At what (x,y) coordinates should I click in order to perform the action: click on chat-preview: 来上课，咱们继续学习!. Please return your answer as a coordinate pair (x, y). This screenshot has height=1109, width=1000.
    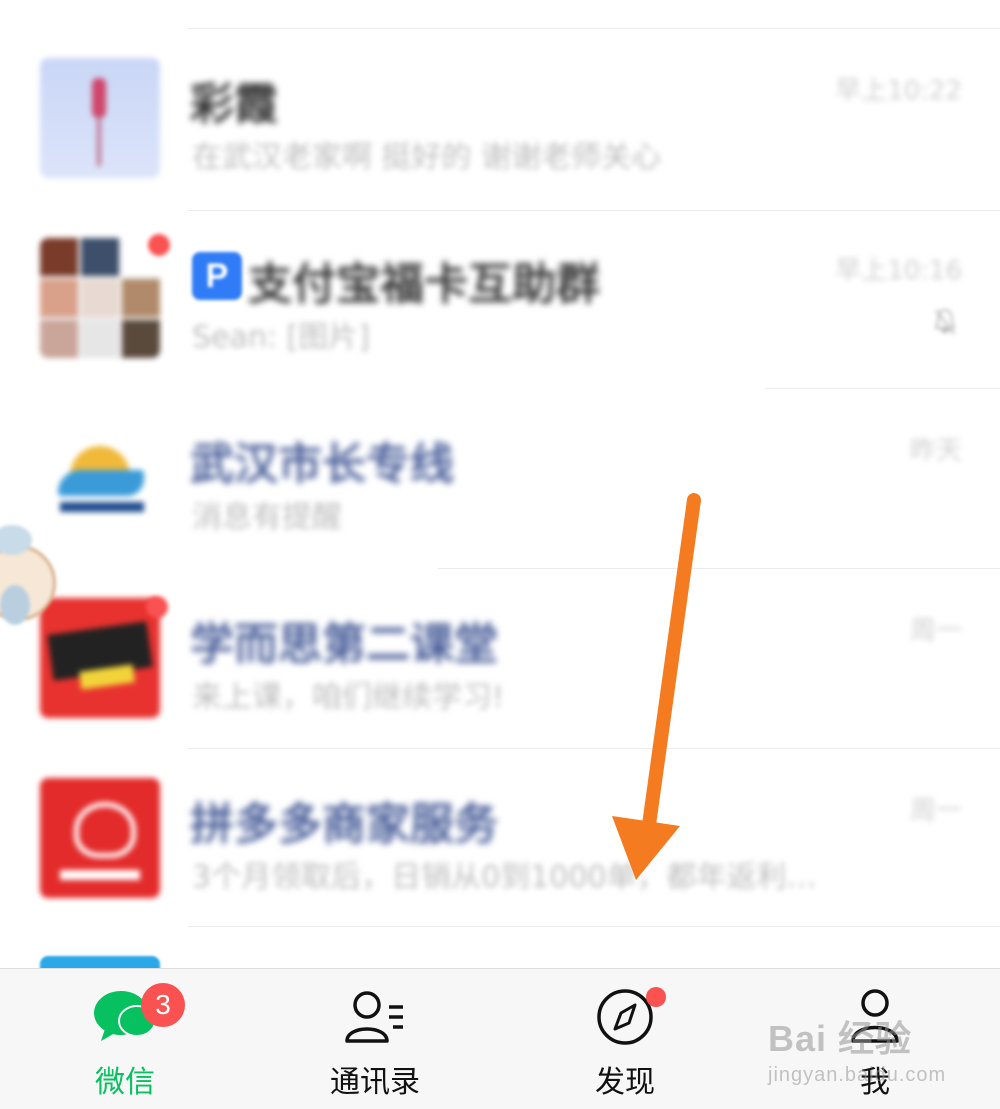
    Looking at the image, I should click on (348, 697).